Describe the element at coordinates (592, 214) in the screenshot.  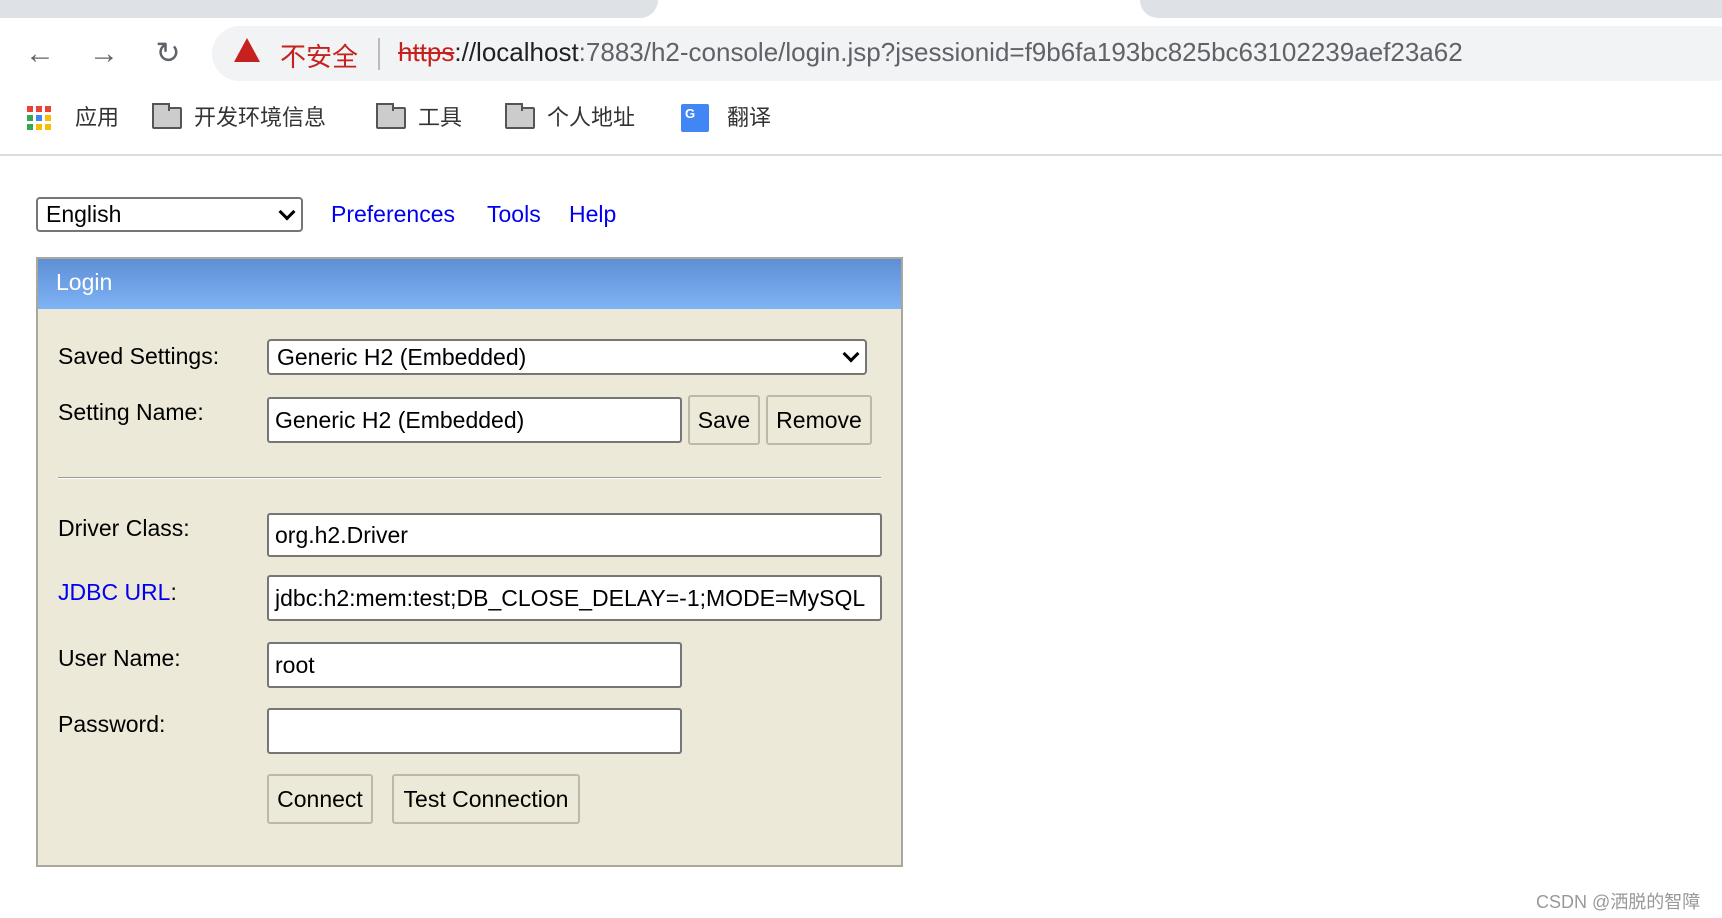
I see `help-link: Help` at that location.